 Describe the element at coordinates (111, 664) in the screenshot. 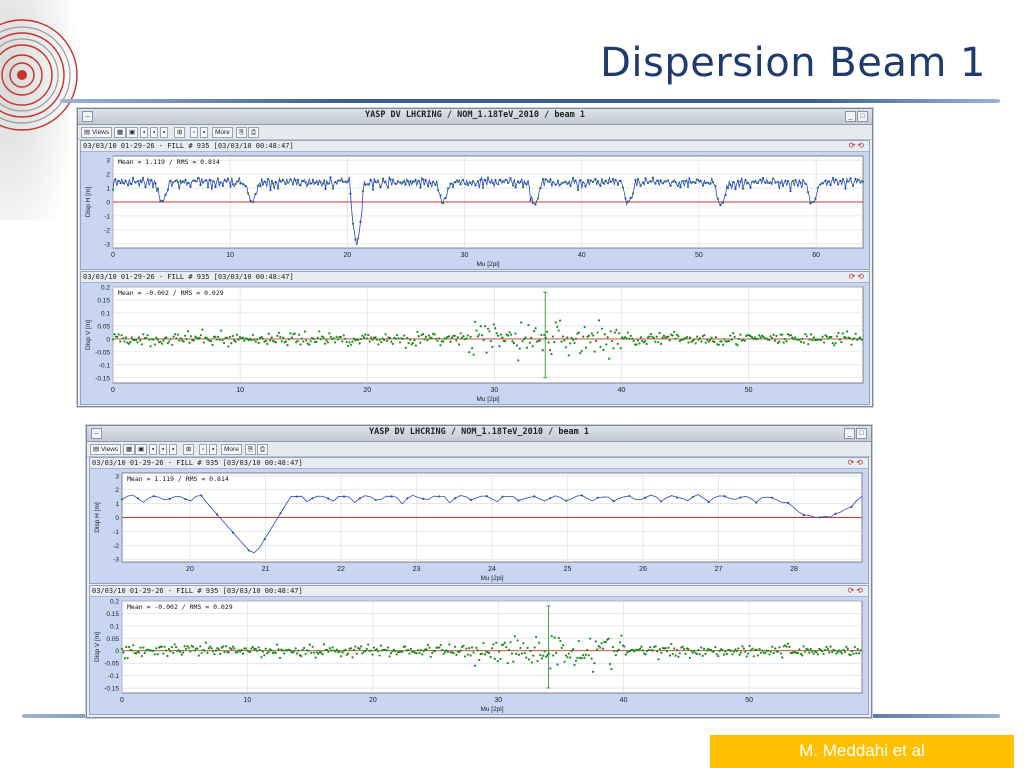

I see `y-tick-label: -0.05` at that location.